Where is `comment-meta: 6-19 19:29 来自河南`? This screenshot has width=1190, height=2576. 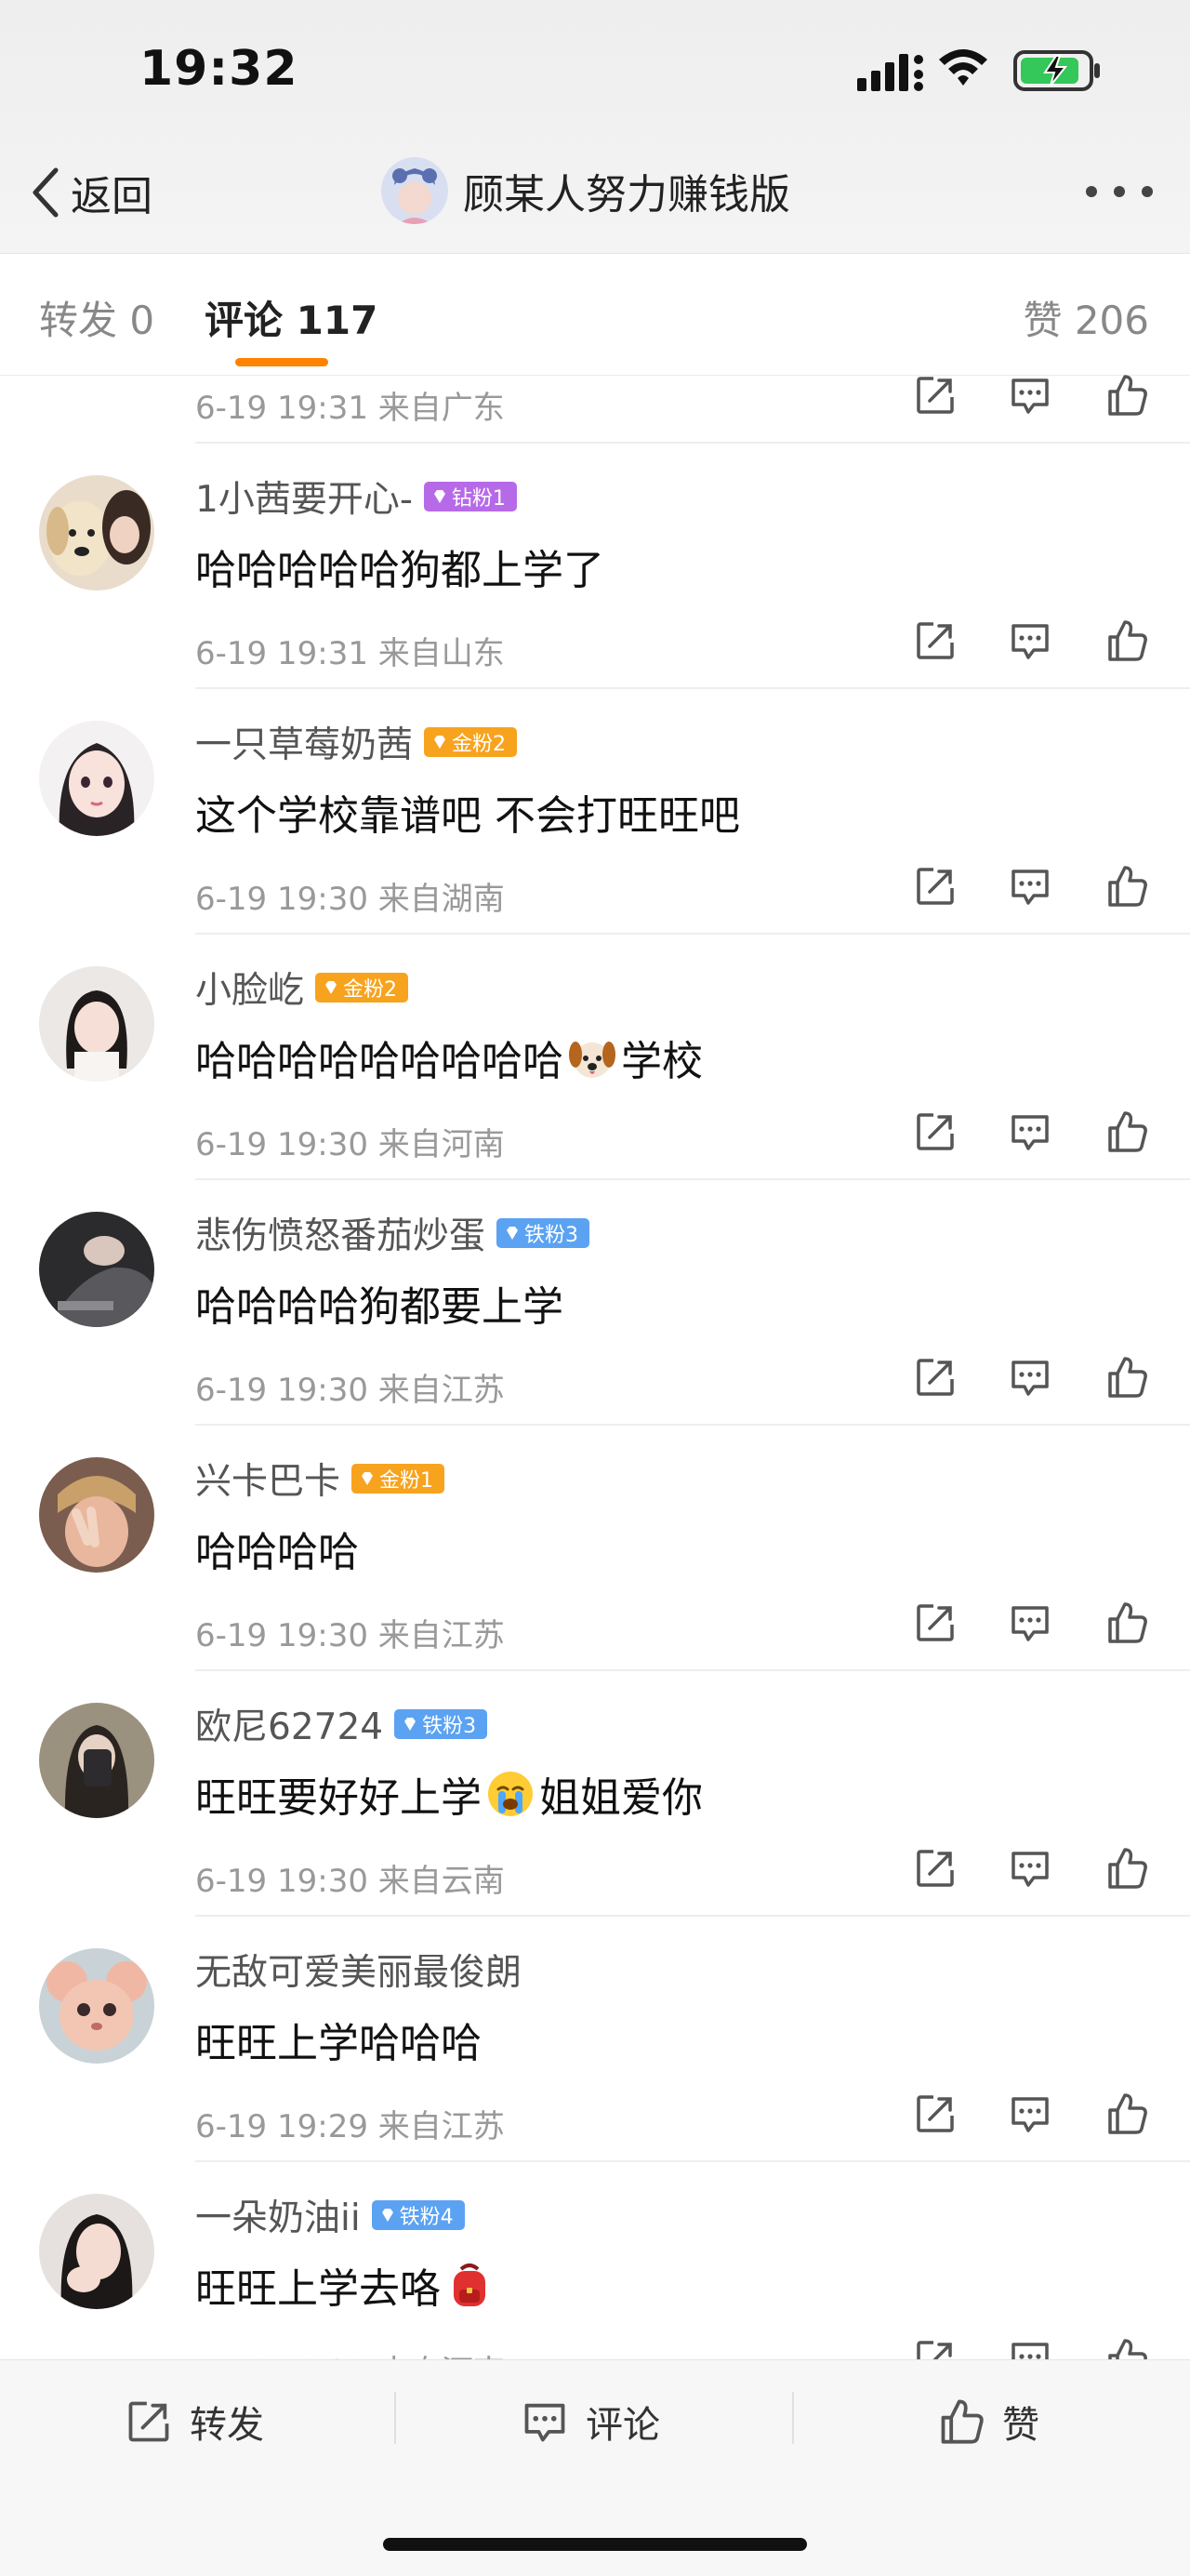
comment-meta: 6-19 19:29 来自河南 is located at coordinates (350, 2352).